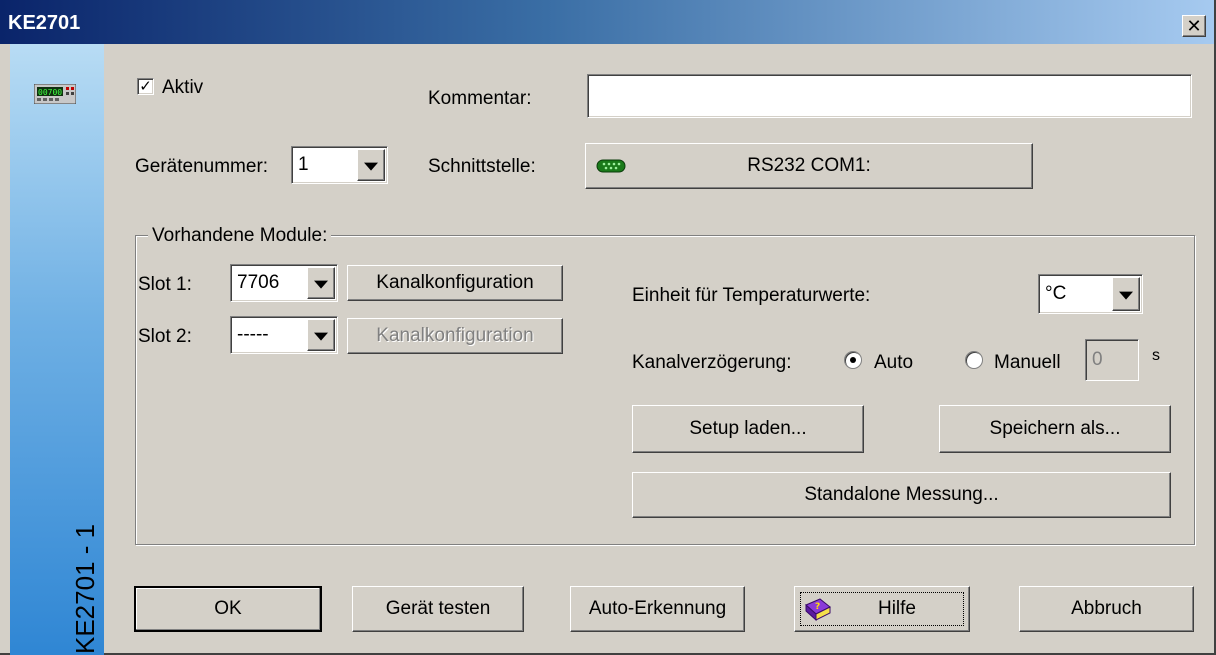 The height and width of the screenshot is (655, 1216). I want to click on slot2-value: -----, so click(253, 334).